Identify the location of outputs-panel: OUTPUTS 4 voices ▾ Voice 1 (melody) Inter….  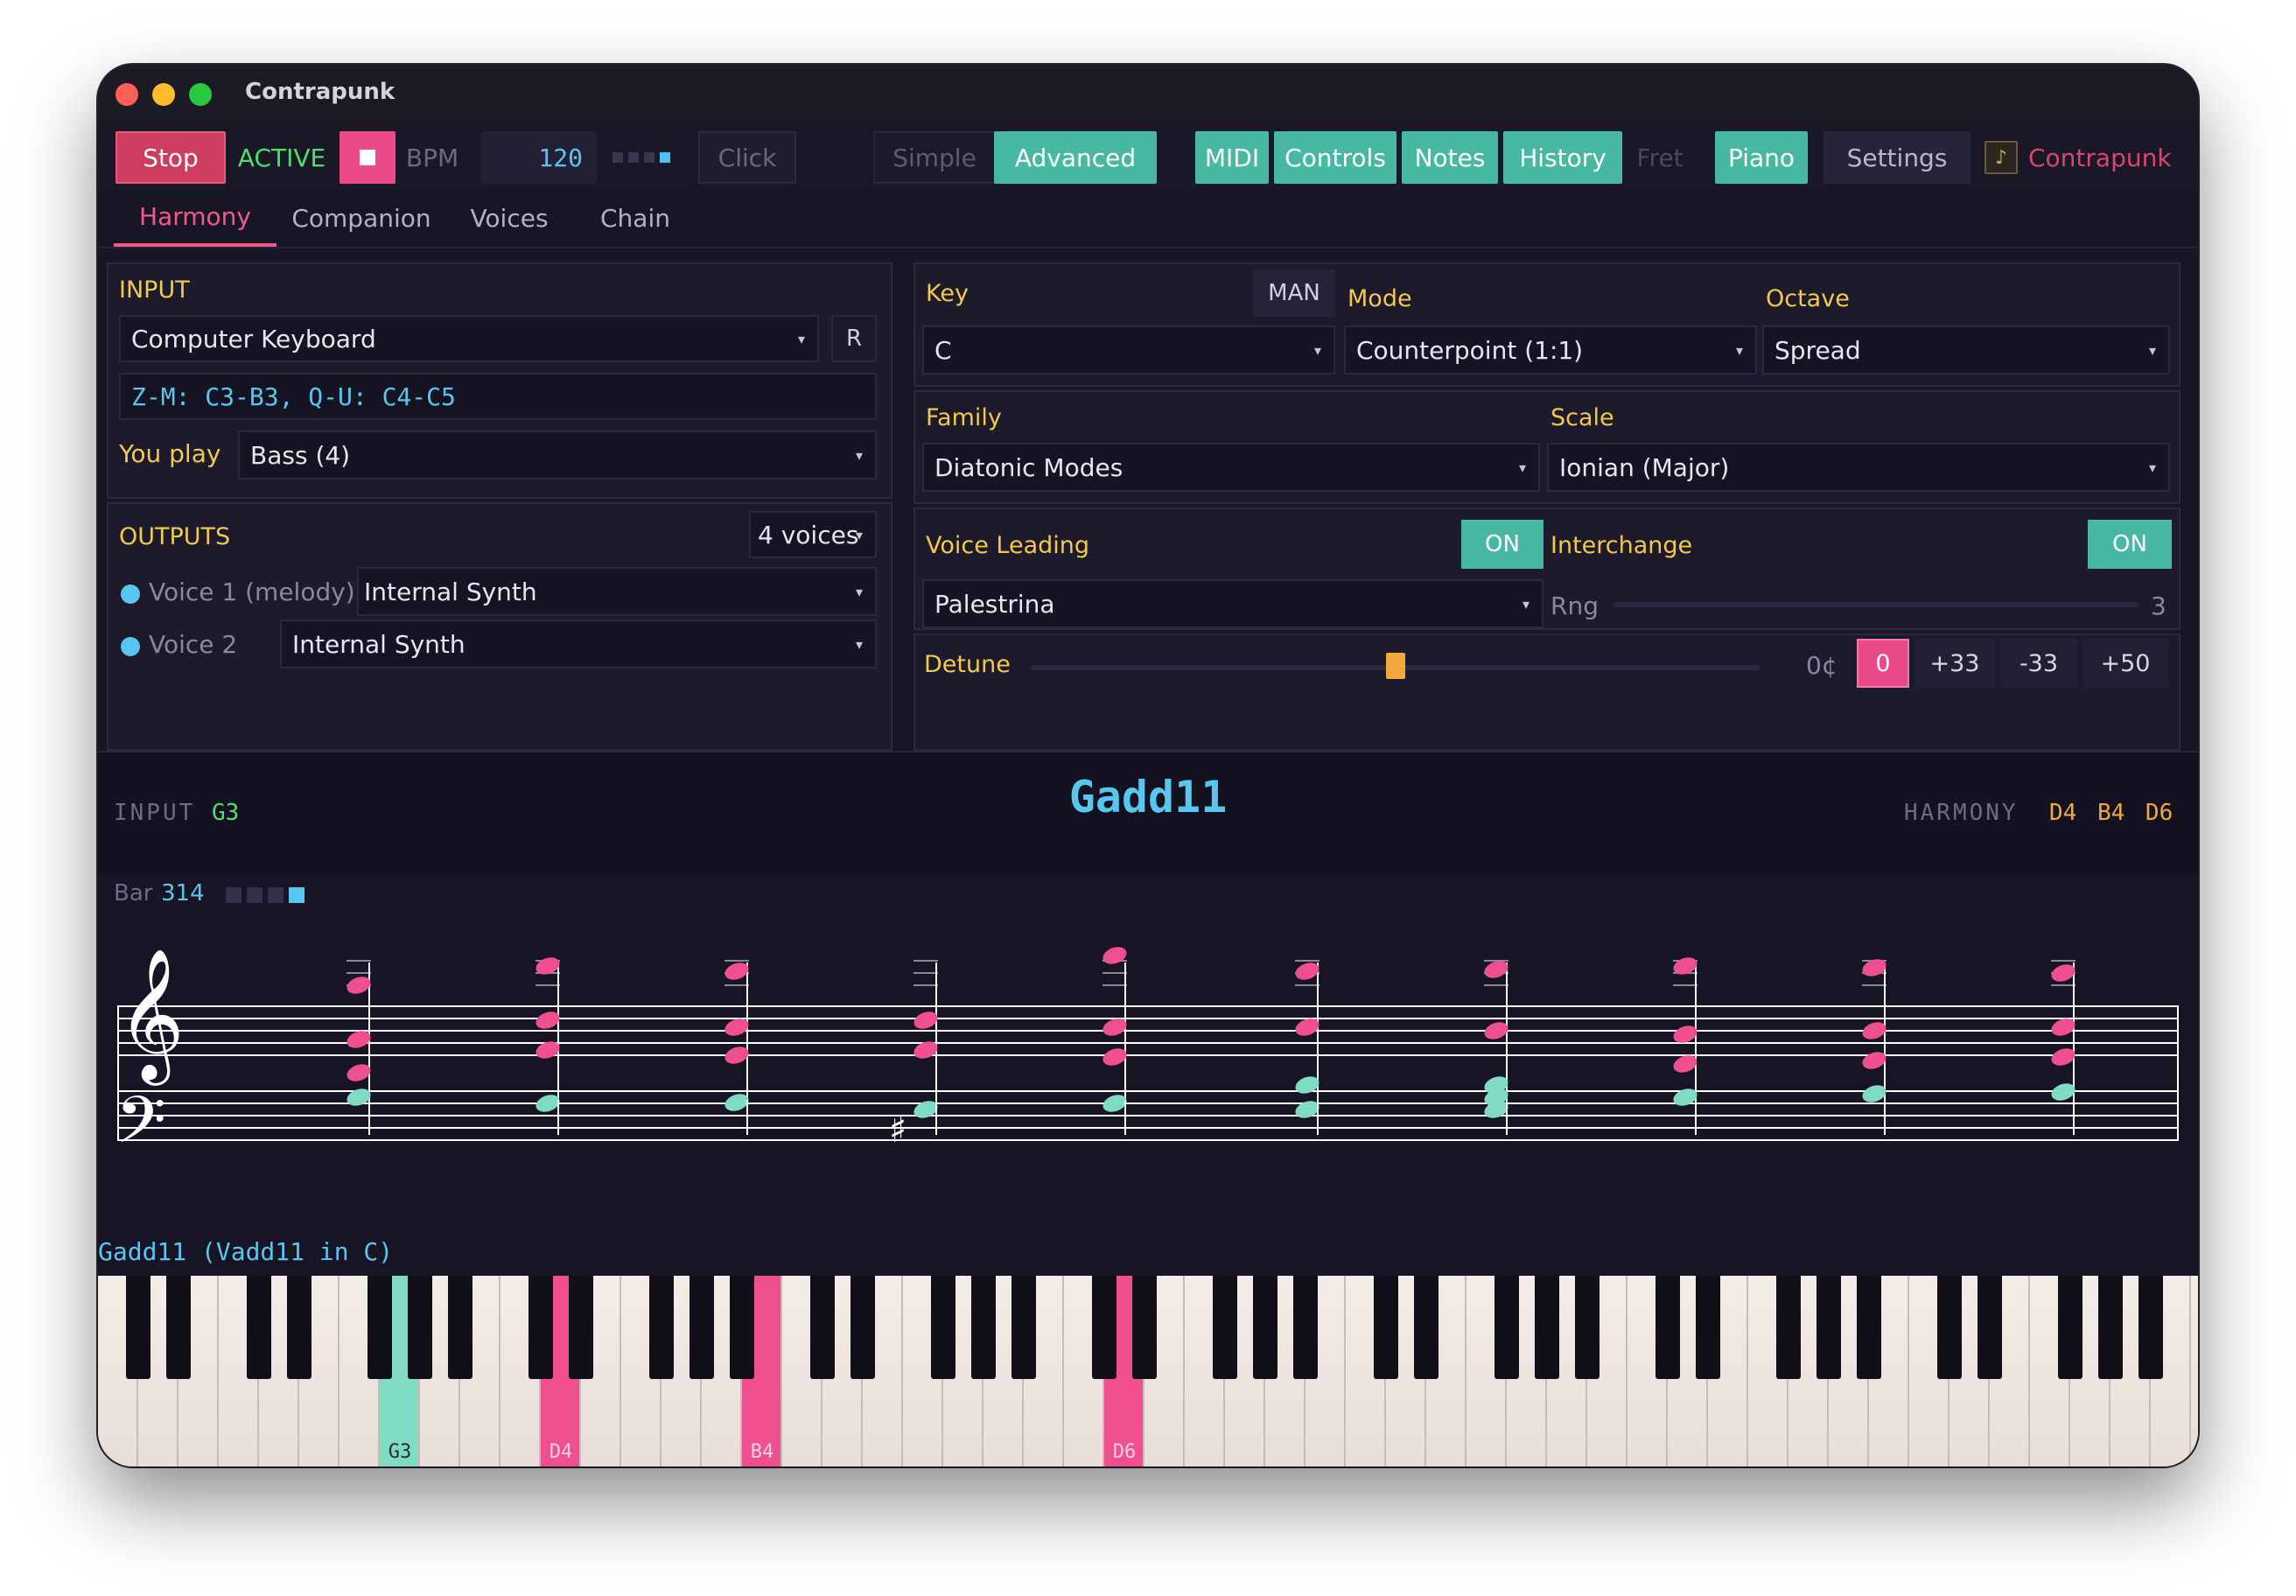
(499, 626).